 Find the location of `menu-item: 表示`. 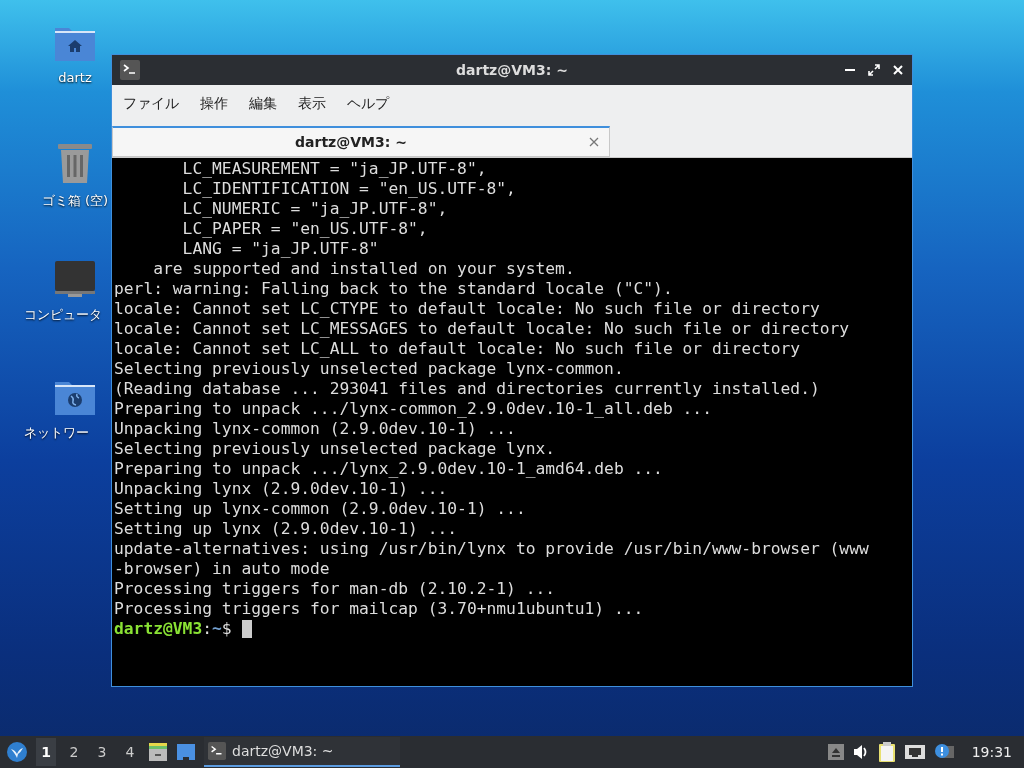

menu-item: 表示 is located at coordinates (312, 104).